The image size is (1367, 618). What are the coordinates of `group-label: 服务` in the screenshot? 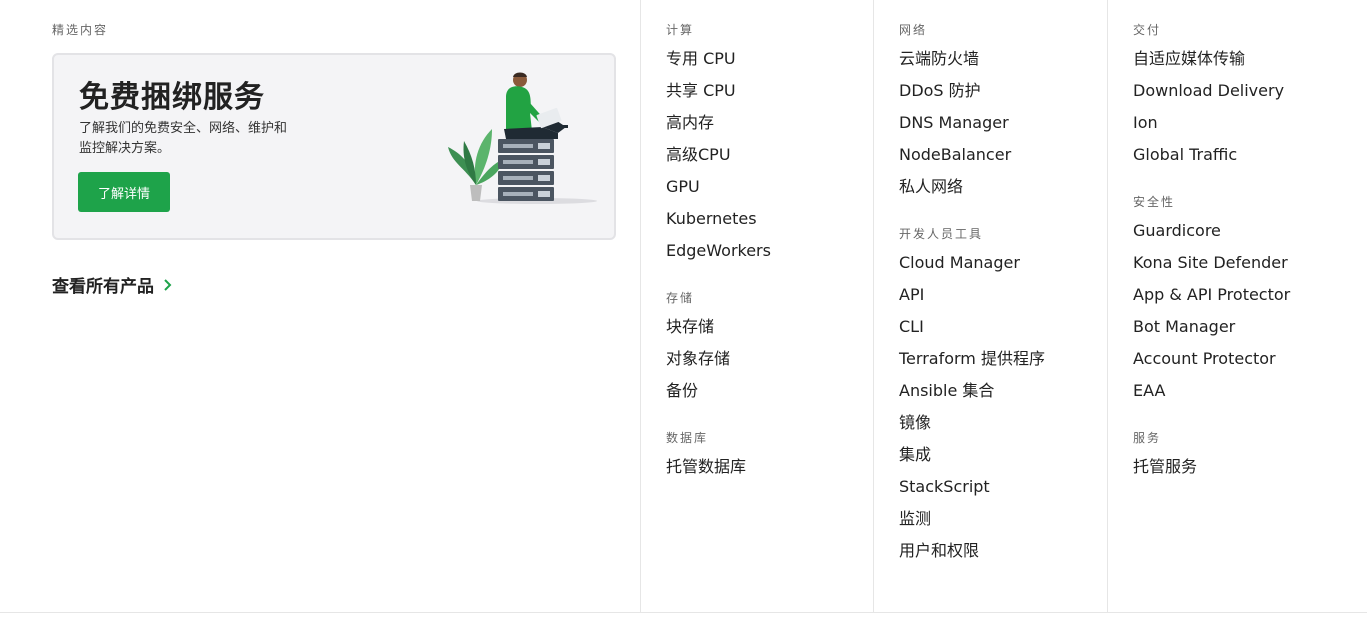 It's located at (1147, 438).